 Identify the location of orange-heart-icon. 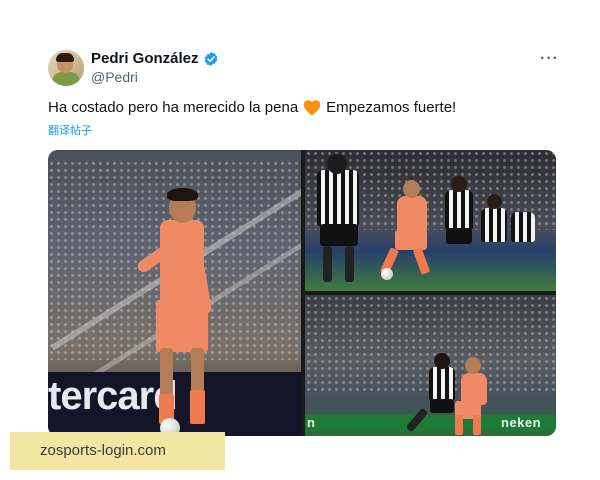
(312, 108).